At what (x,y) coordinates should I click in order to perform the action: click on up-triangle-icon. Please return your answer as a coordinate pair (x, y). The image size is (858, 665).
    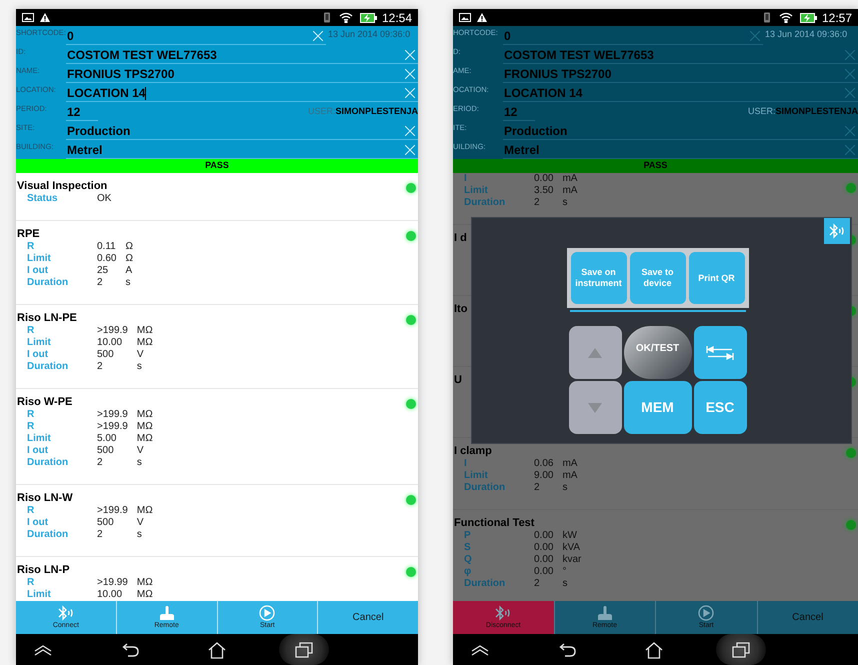
    Looking at the image, I should click on (595, 352).